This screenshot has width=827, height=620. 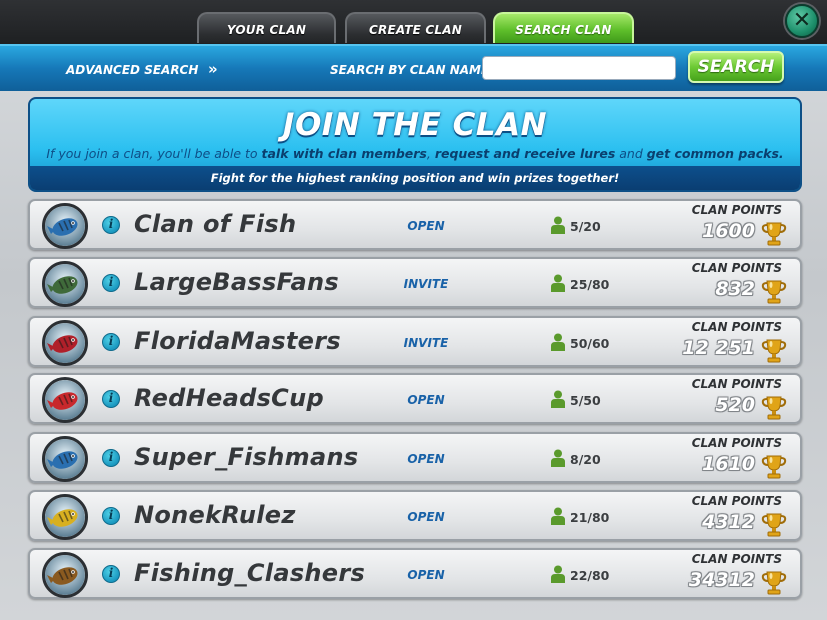 What do you see at coordinates (585, 400) in the screenshot?
I see `member-count: 5/50` at bounding box center [585, 400].